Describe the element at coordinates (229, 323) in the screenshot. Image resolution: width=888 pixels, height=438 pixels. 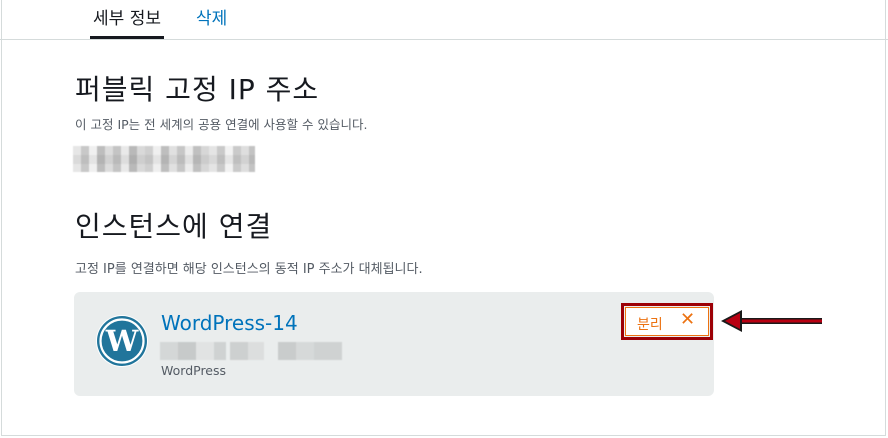
I see `instance-name-link: WordPress-14` at that location.